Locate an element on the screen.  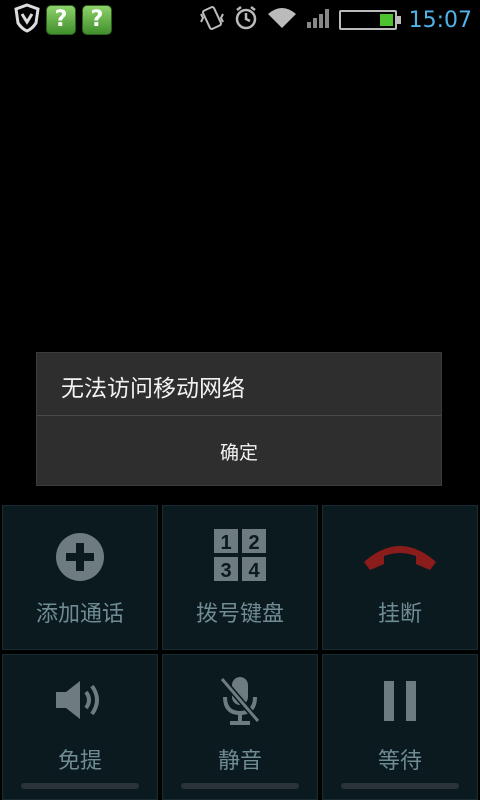
dialog-message: 无法访问移动网络 is located at coordinates (153, 389).